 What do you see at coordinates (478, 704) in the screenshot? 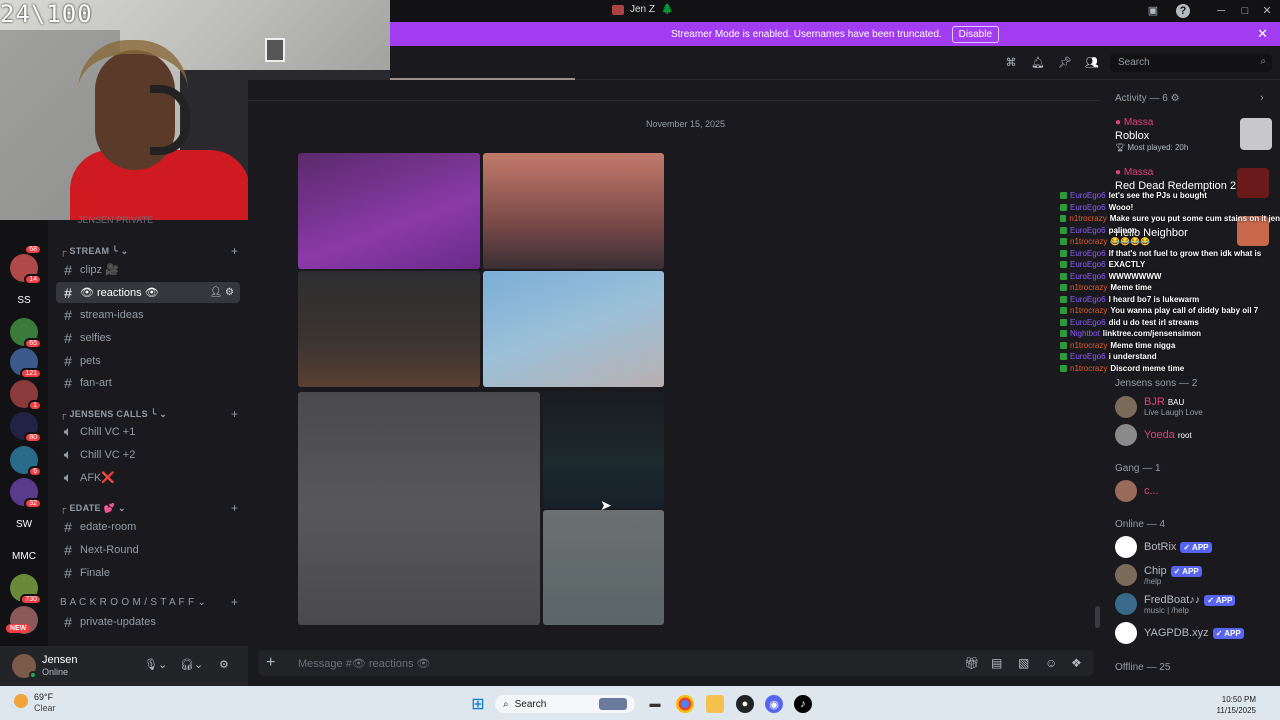
I see `windows-start-icon: ⊞` at bounding box center [478, 704].